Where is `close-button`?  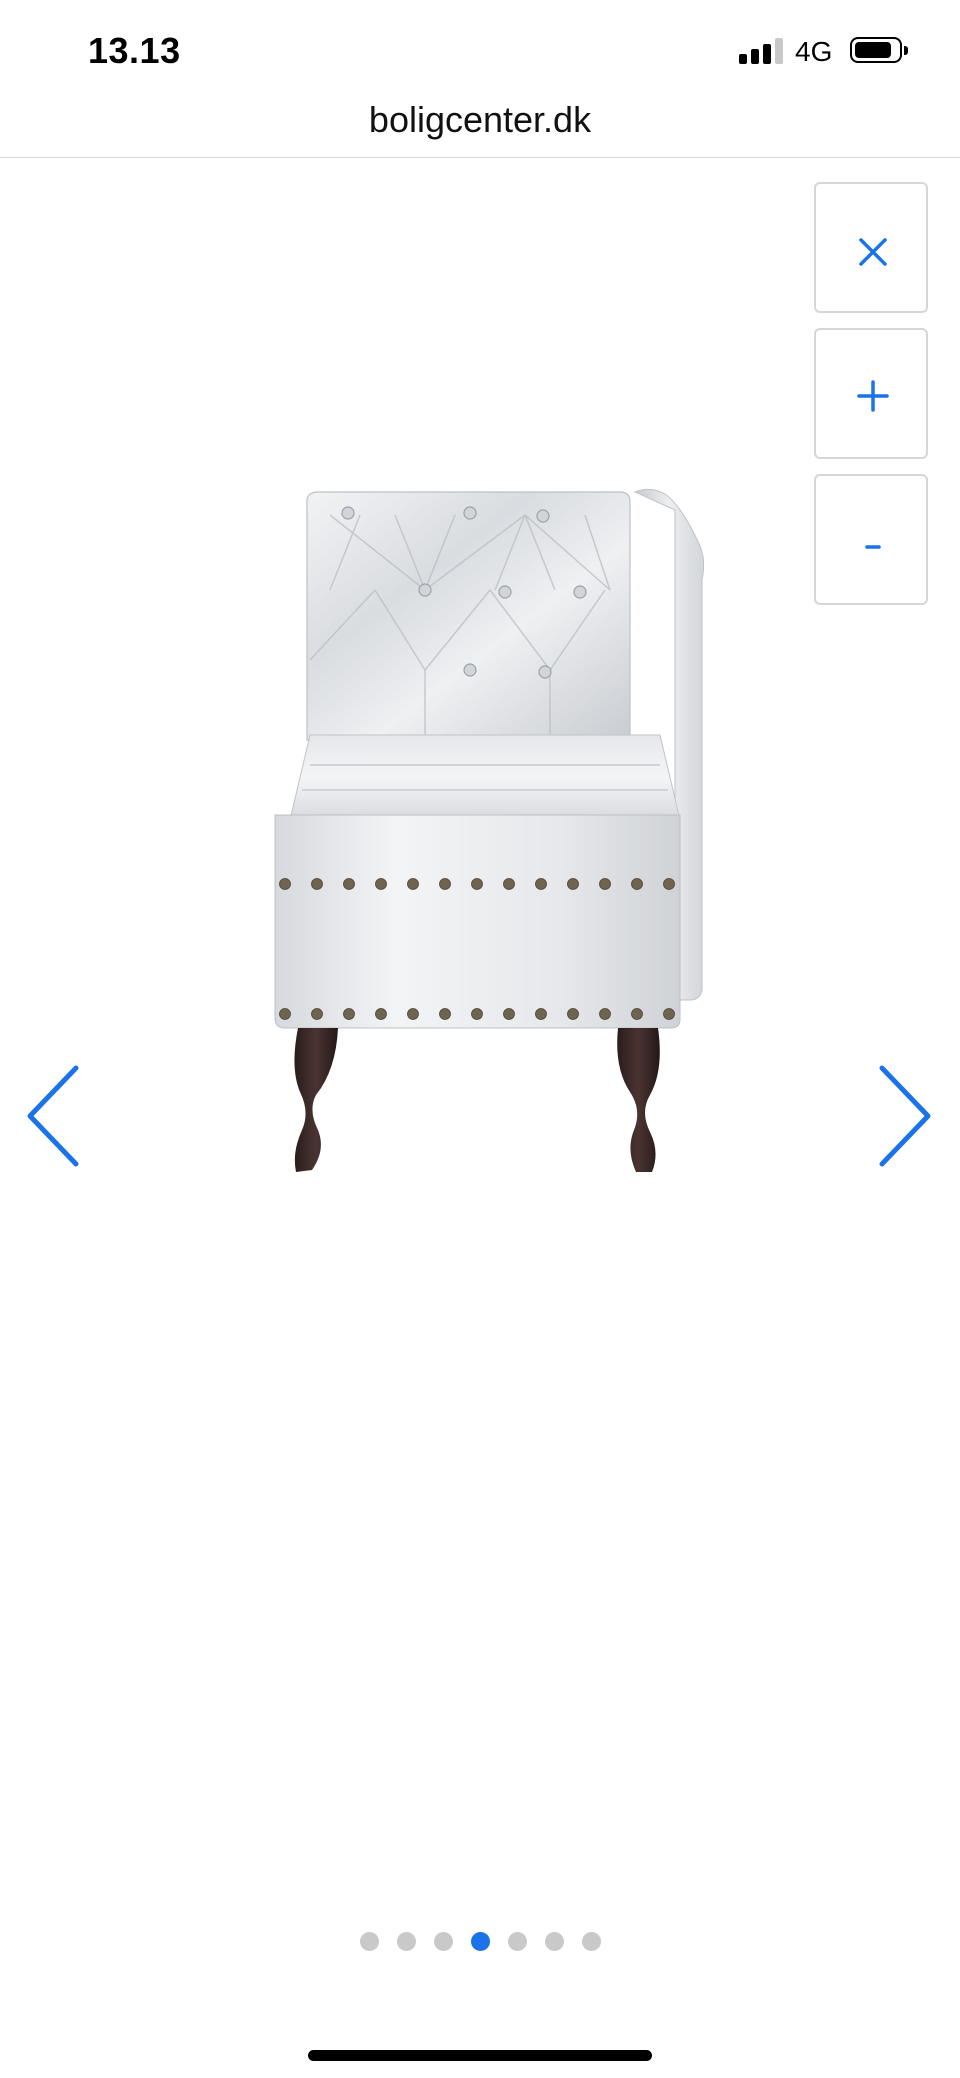
close-button is located at coordinates (871, 247).